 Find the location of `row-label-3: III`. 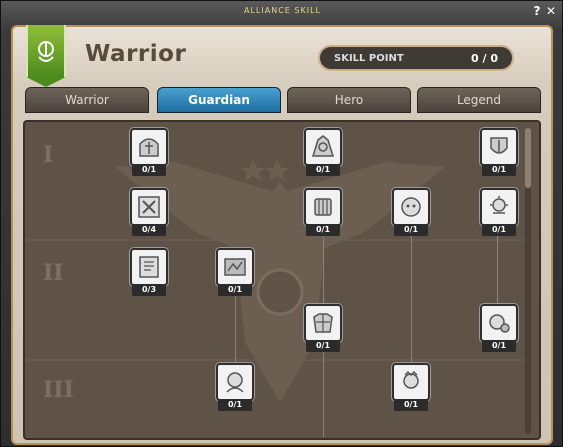

row-label-3: III is located at coordinates (58, 390).